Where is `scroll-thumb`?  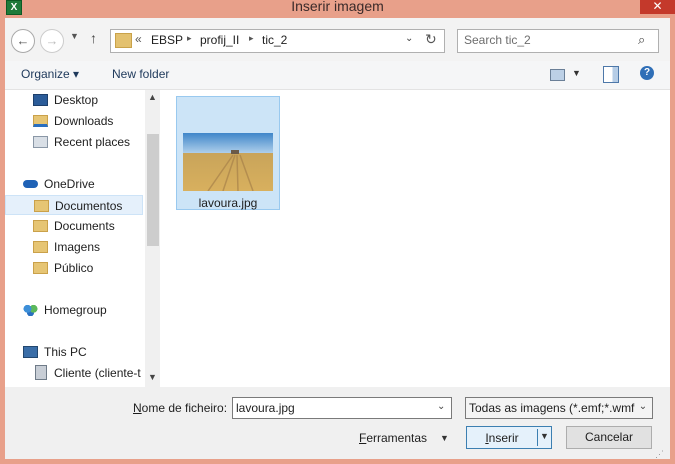 scroll-thumb is located at coordinates (153, 190).